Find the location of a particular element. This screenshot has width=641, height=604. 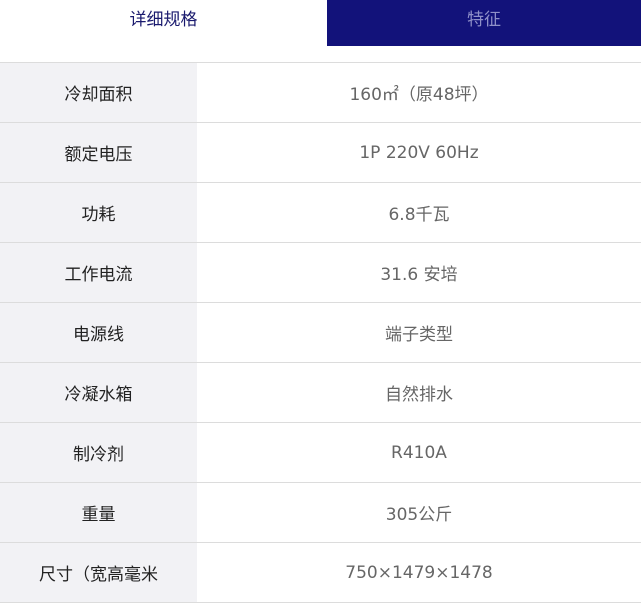

spec-value: 端子类型 is located at coordinates (419, 332).